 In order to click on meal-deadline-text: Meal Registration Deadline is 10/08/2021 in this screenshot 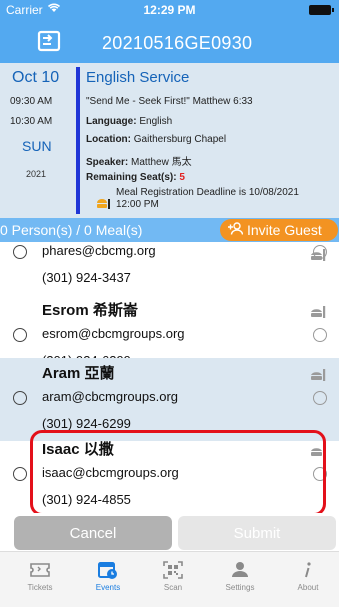, I will do `click(207, 192)`.